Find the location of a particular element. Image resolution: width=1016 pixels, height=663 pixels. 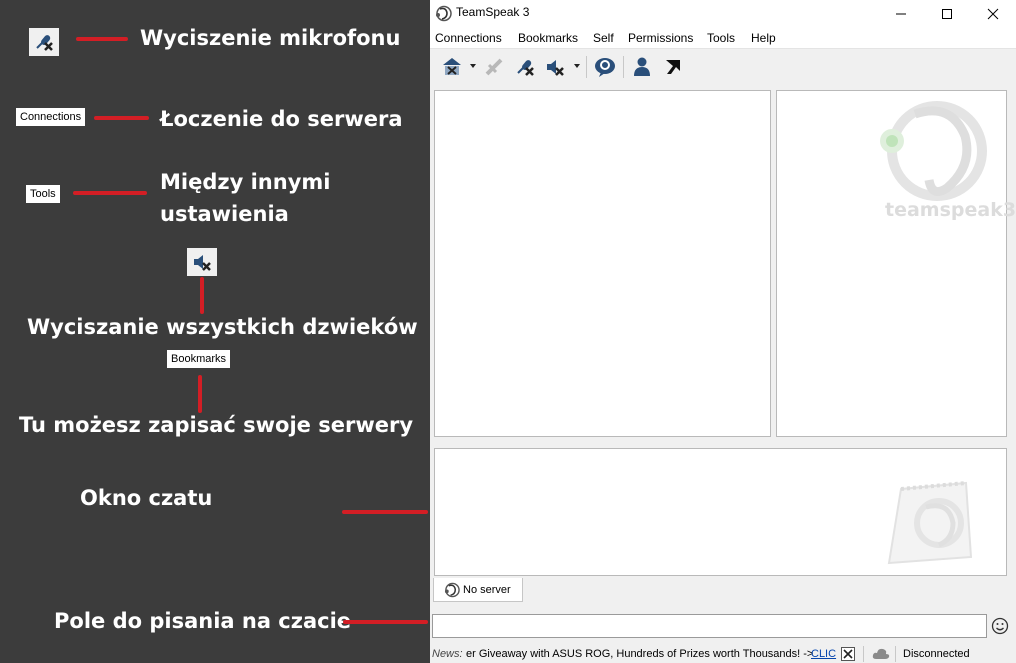

menu-bookmarks: Bookmarks is located at coordinates (548, 38).